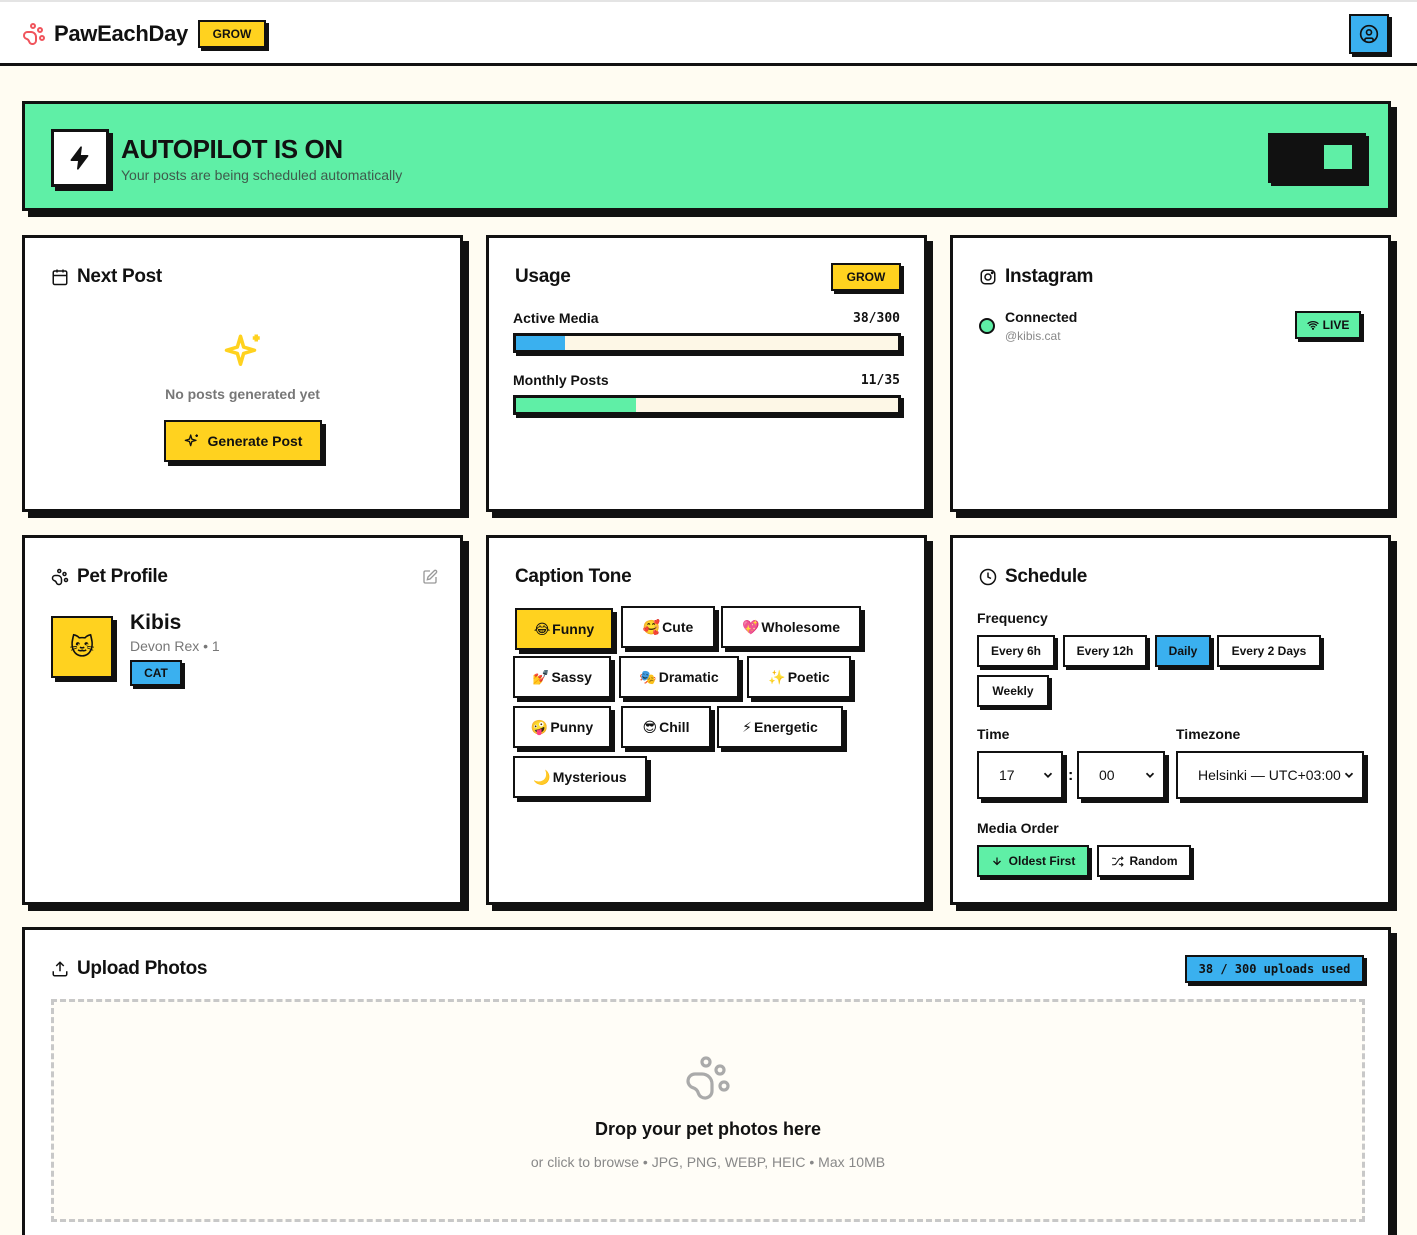 This screenshot has width=1417, height=1235. What do you see at coordinates (60, 277) in the screenshot?
I see `calendar-icon` at bounding box center [60, 277].